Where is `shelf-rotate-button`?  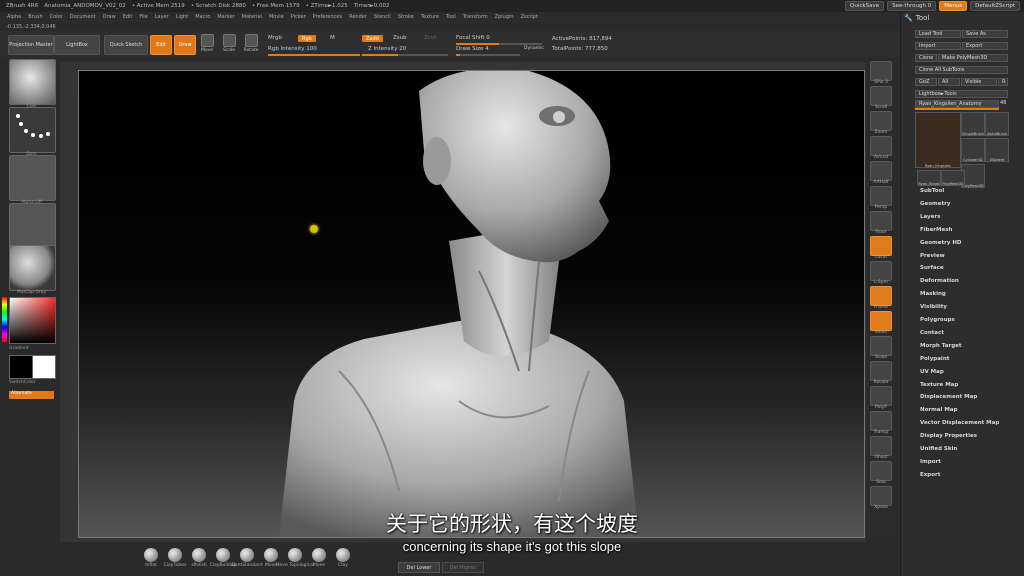
shelf-rotate-button is located at coordinates (881, 371).